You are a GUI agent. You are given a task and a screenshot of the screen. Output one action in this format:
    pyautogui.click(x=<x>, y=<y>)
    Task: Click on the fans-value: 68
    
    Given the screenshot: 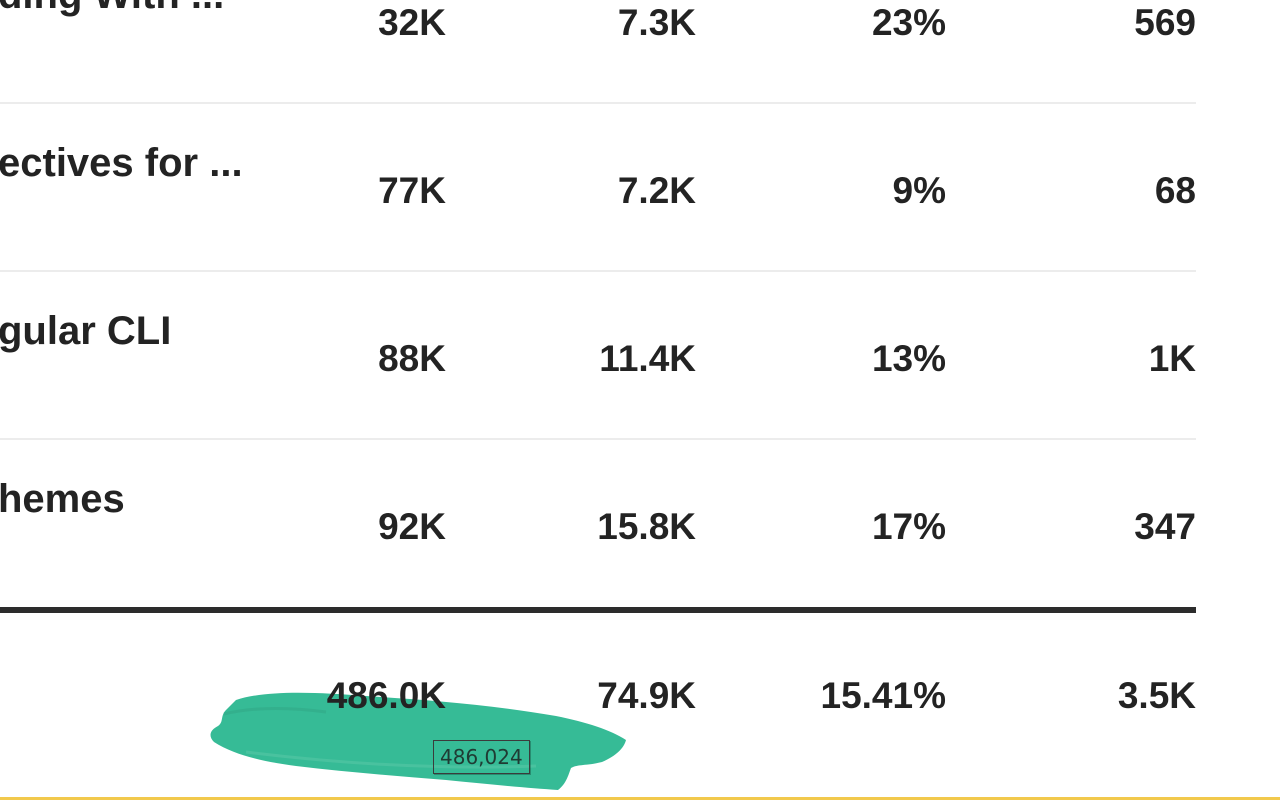 What is the action you would take?
    pyautogui.click(x=1175, y=190)
    